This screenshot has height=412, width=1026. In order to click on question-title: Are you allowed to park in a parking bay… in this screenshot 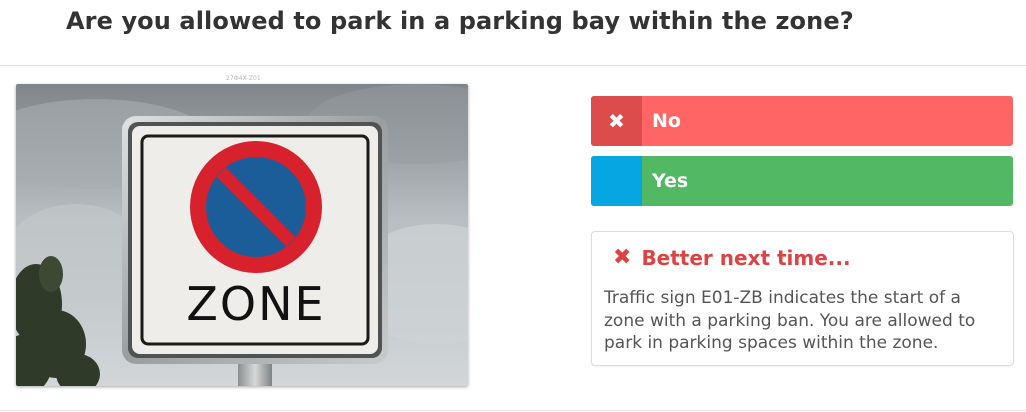, I will do `click(460, 21)`.